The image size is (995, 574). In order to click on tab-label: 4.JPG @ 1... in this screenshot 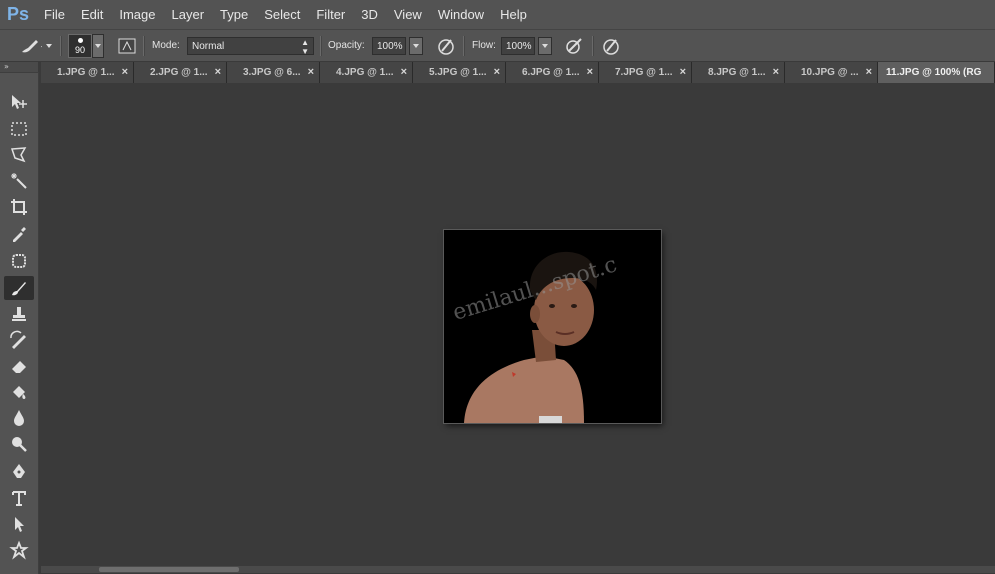, I will do `click(365, 72)`.